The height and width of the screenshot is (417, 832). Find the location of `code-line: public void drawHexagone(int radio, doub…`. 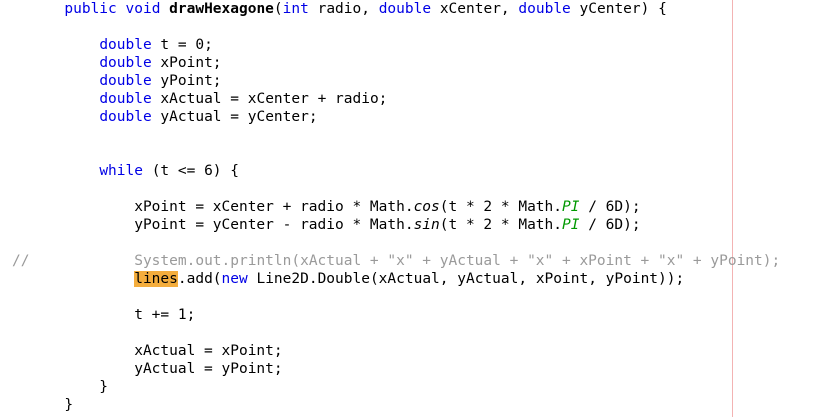

code-line: public void drawHexagone(int radio, doub… is located at coordinates (339, 9).